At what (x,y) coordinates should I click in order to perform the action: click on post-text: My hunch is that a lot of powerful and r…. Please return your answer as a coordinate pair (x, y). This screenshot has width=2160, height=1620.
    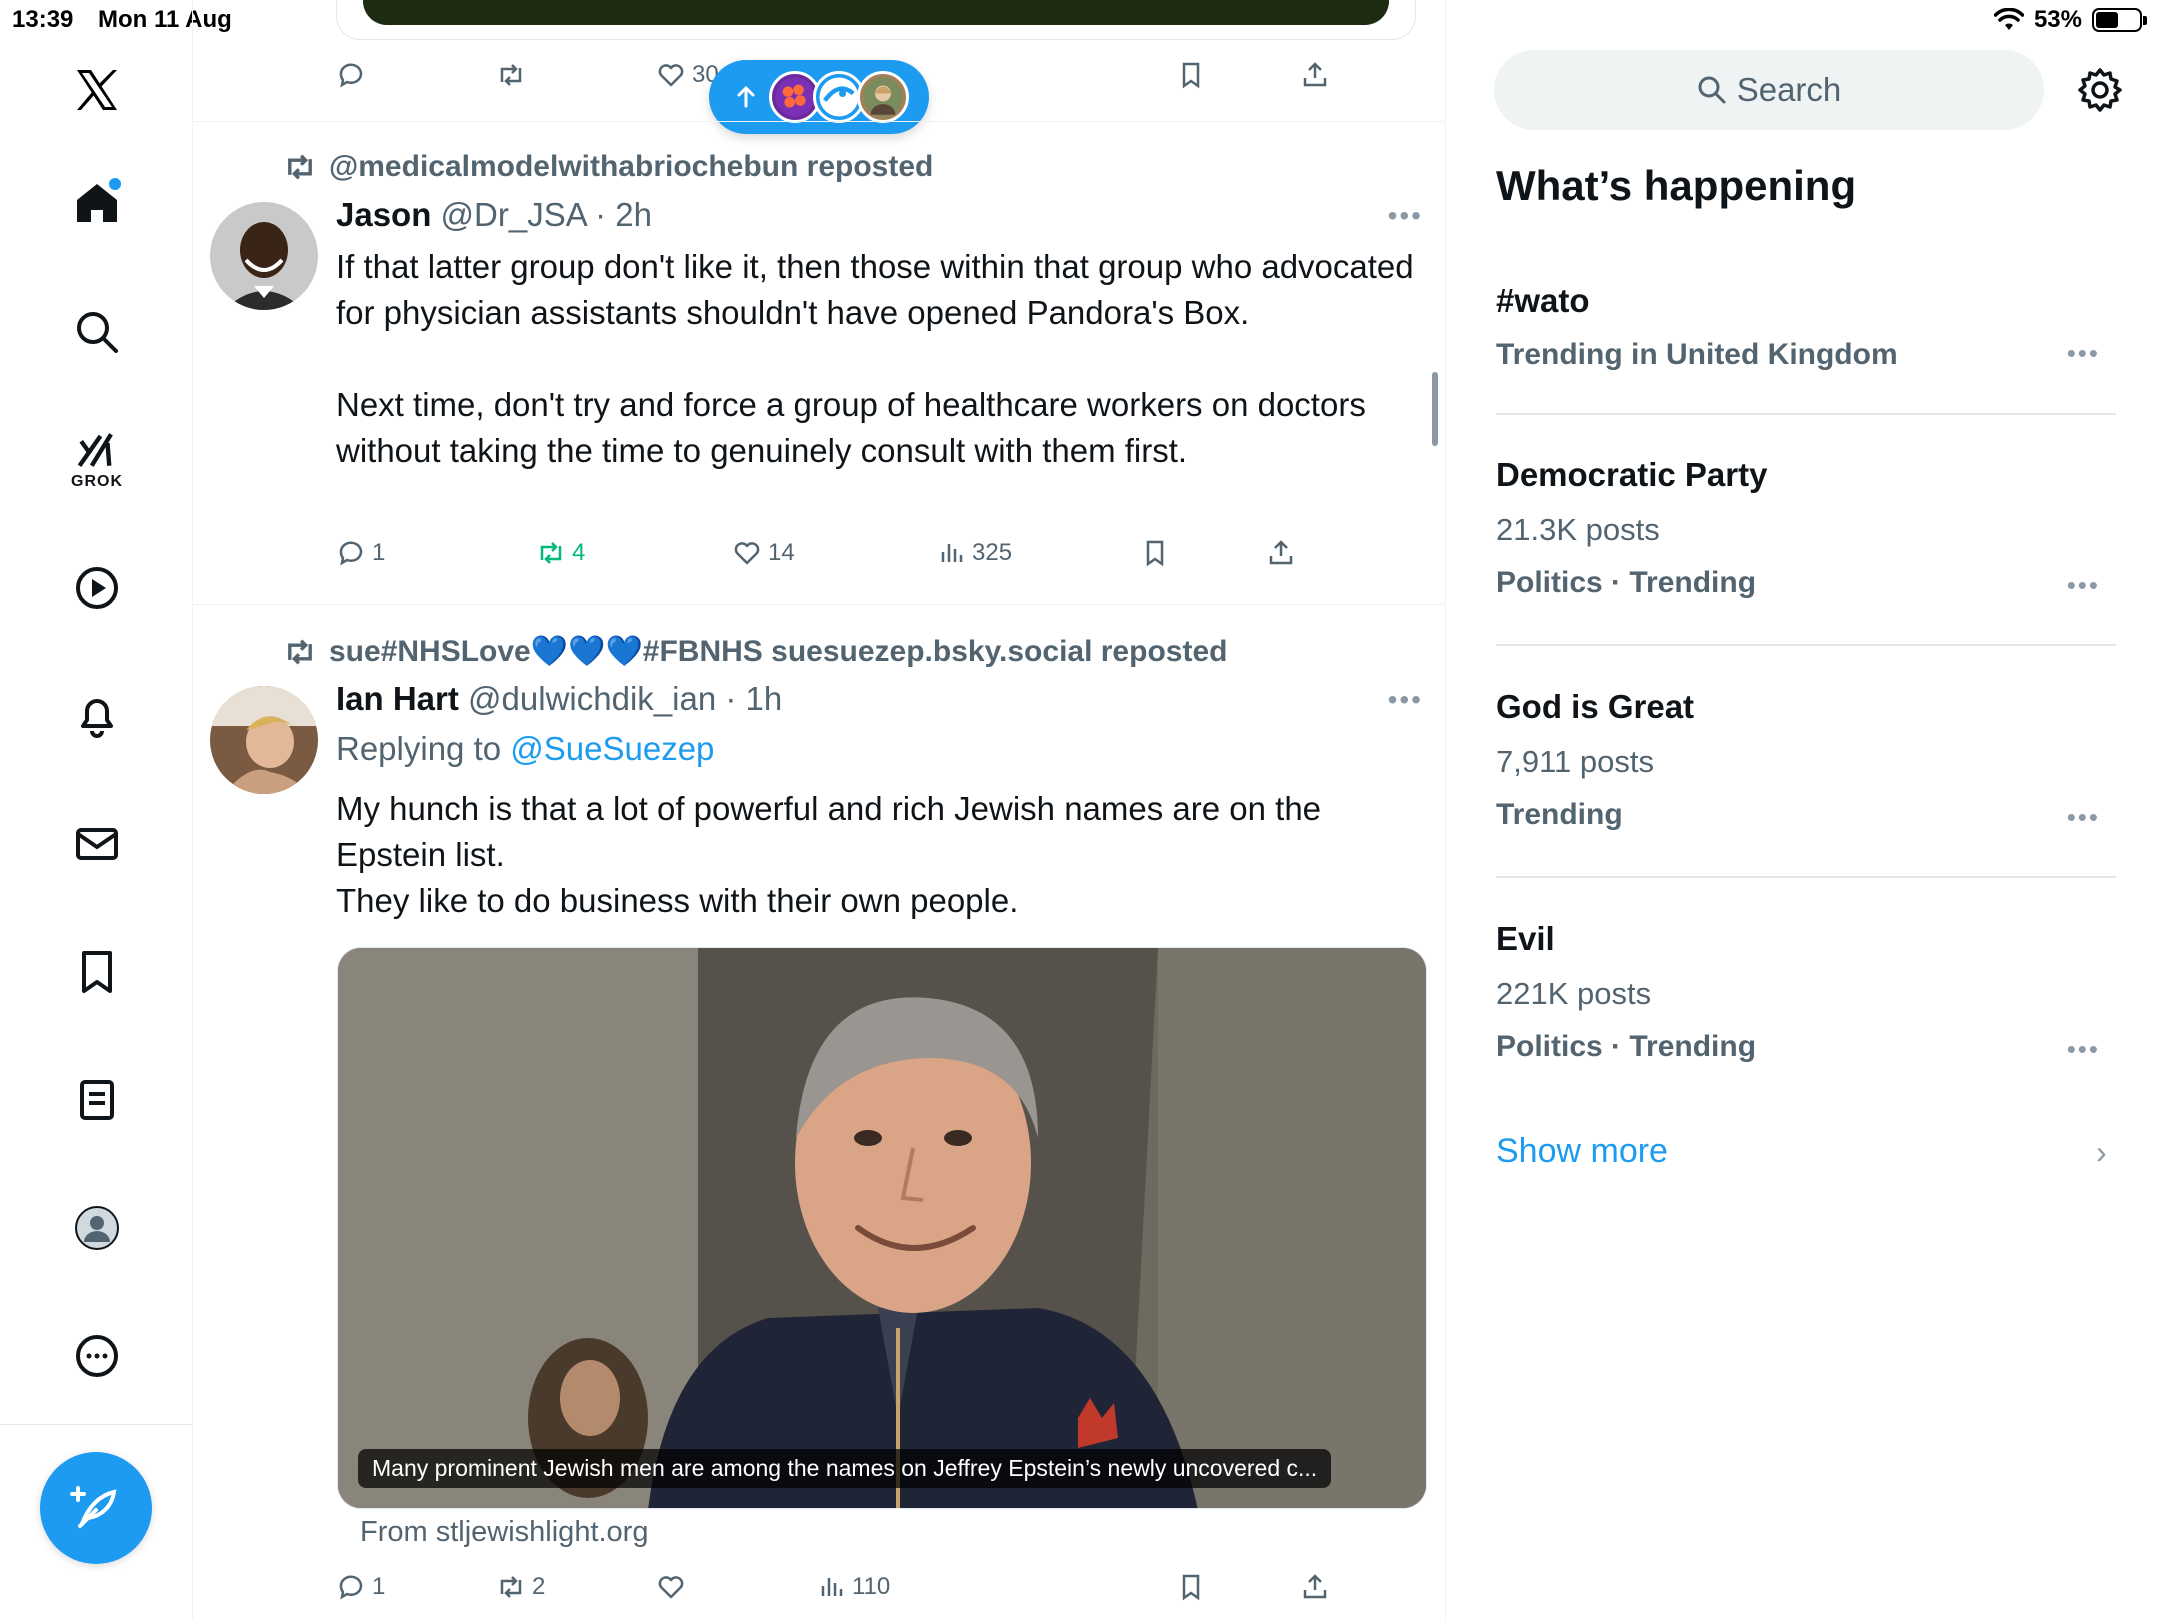
    Looking at the image, I should click on (881, 855).